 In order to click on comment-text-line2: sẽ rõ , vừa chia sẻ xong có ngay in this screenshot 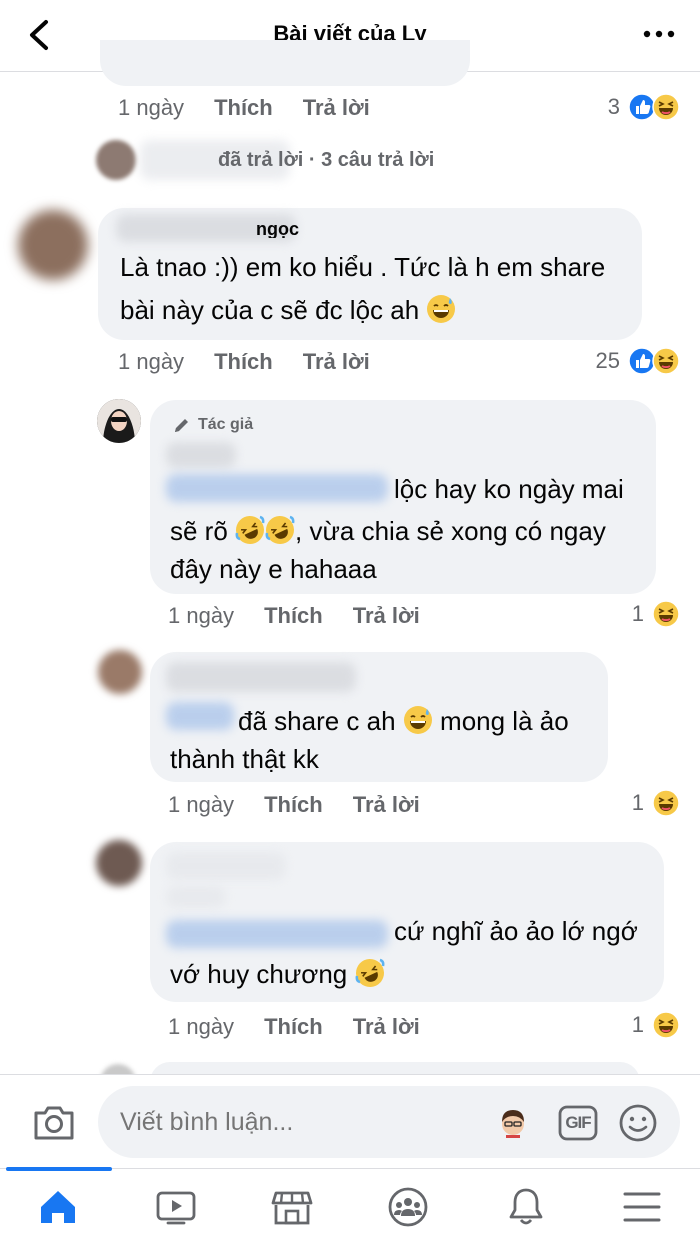, I will do `click(388, 531)`.